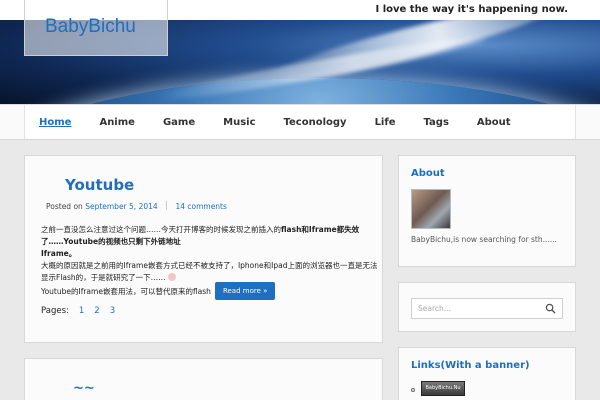  I want to click on nav-item-teconology: Teconology, so click(315, 122).